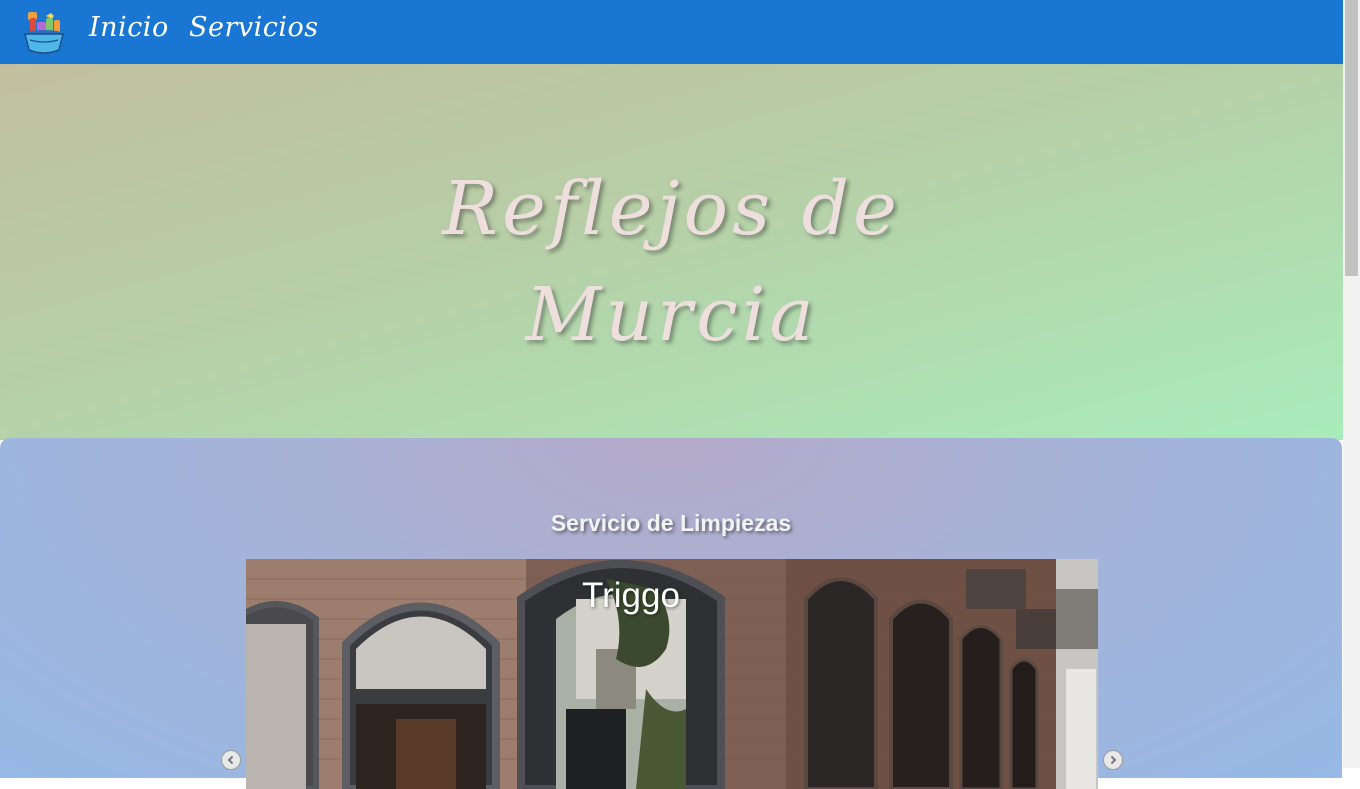 The width and height of the screenshot is (1360, 789). I want to click on nav-link-inicio: Inicio, so click(129, 27).